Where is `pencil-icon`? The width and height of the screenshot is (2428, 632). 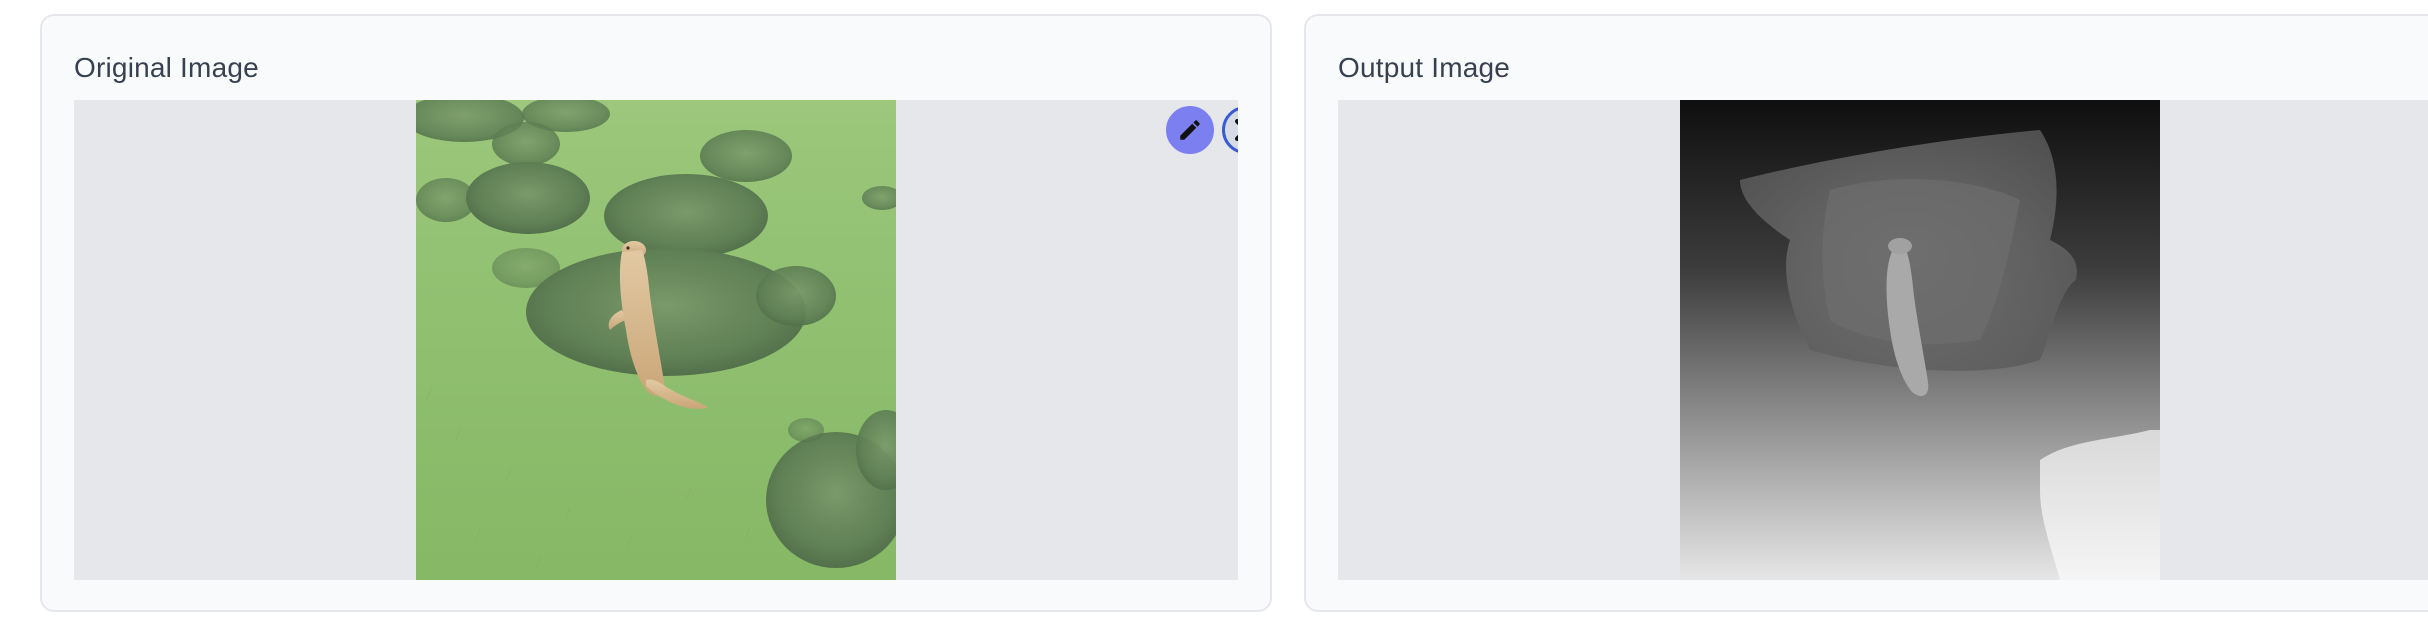 pencil-icon is located at coordinates (1190, 130).